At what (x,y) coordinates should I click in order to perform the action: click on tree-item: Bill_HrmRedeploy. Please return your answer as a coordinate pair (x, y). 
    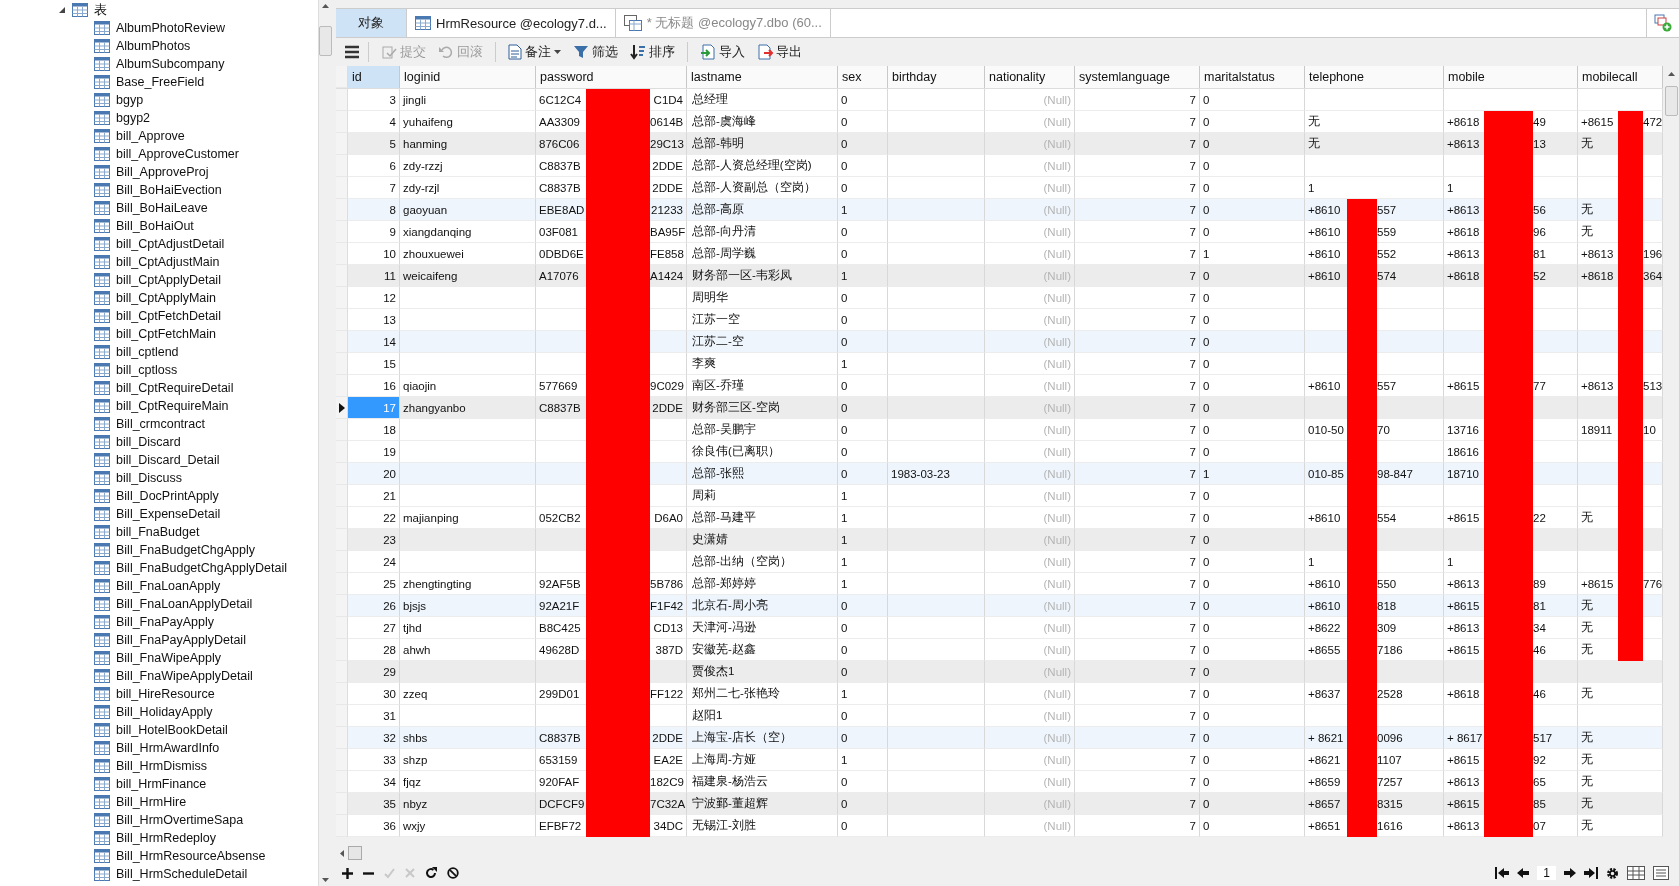
    Looking at the image, I should click on (166, 838).